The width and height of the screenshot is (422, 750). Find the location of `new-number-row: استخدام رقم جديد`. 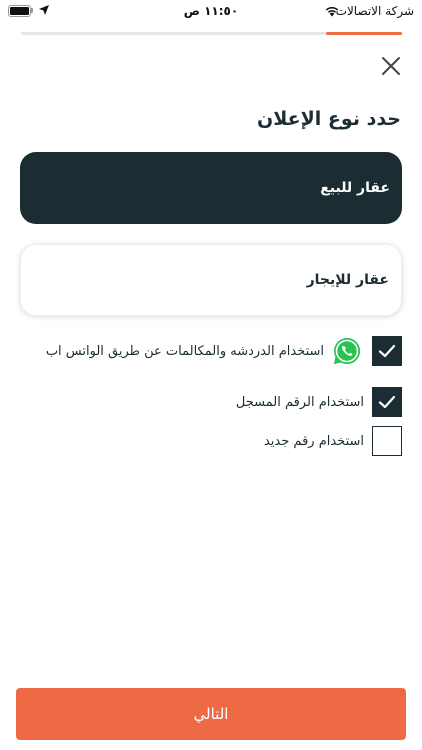

new-number-row: استخدام رقم جديد is located at coordinates (211, 441).